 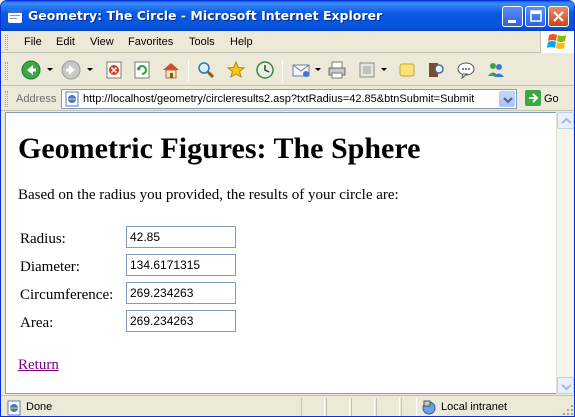 What do you see at coordinates (150, 42) in the screenshot?
I see `menu-favorites: Favorites` at bounding box center [150, 42].